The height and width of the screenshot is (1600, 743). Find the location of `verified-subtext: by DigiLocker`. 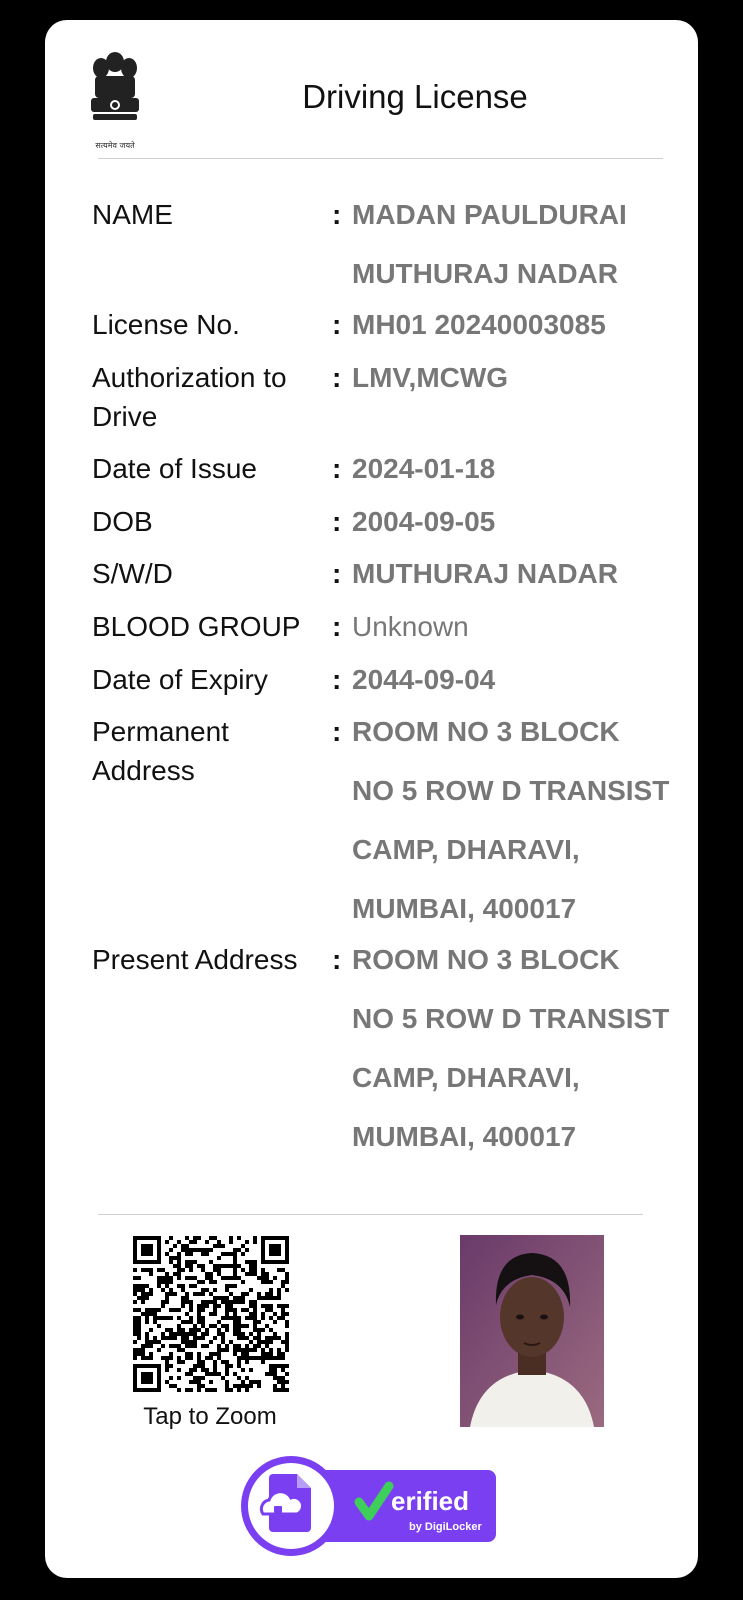

verified-subtext: by DigiLocker is located at coordinates (445, 1527).